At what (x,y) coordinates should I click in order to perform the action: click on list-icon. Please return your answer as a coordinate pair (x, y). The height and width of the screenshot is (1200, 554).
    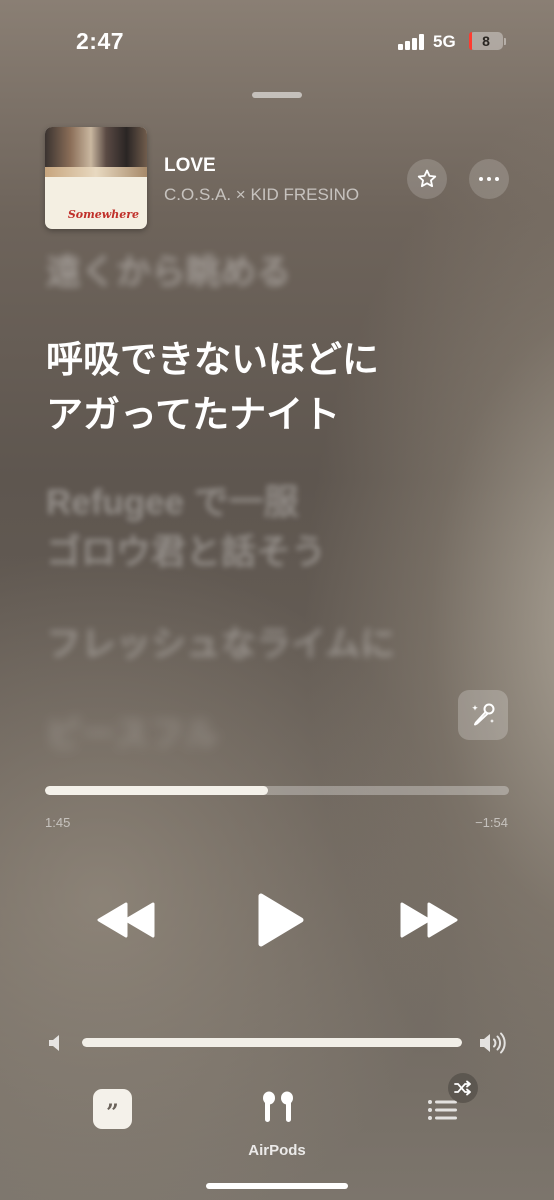
    Looking at the image, I should click on (442, 1110).